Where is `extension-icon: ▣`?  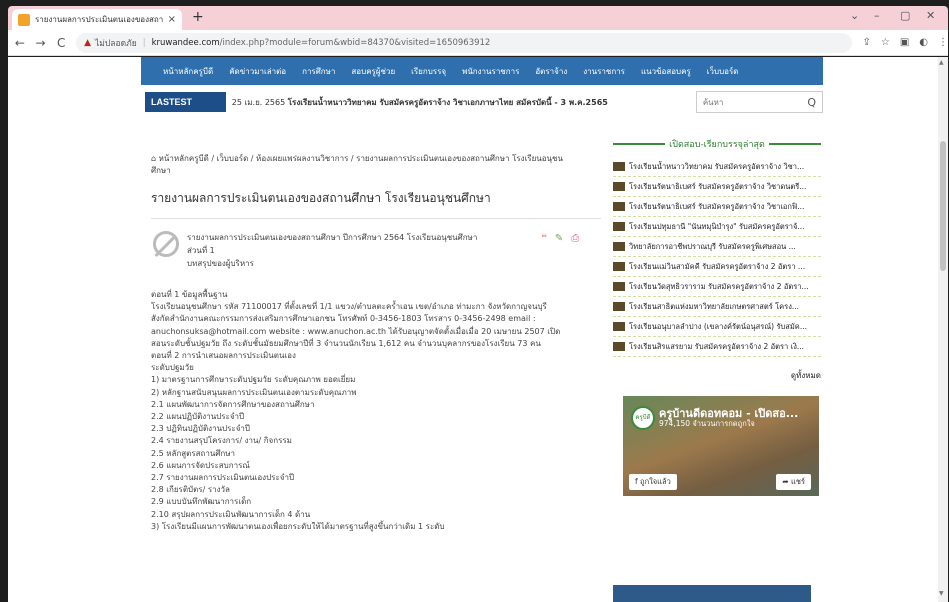
extension-icon: ▣ is located at coordinates (904, 42).